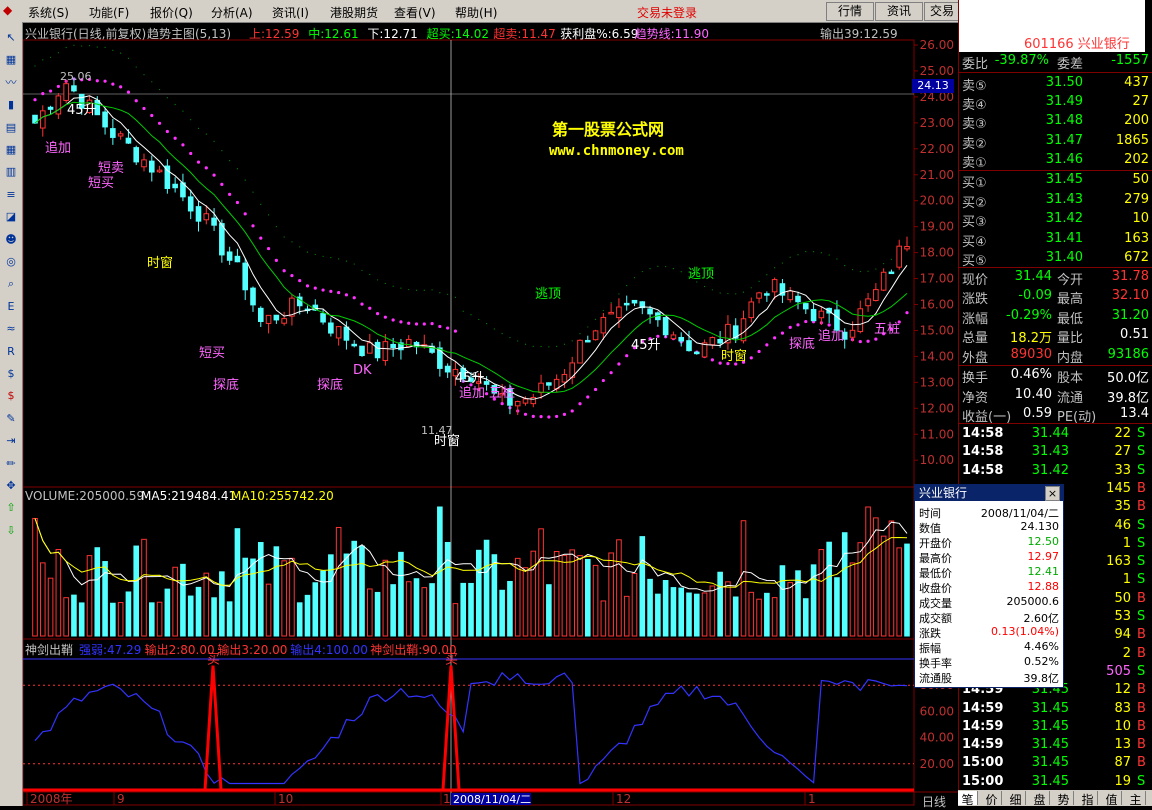 The width and height of the screenshot is (1152, 810). What do you see at coordinates (11, 531) in the screenshot?
I see `down-icon: ⇩` at bounding box center [11, 531].